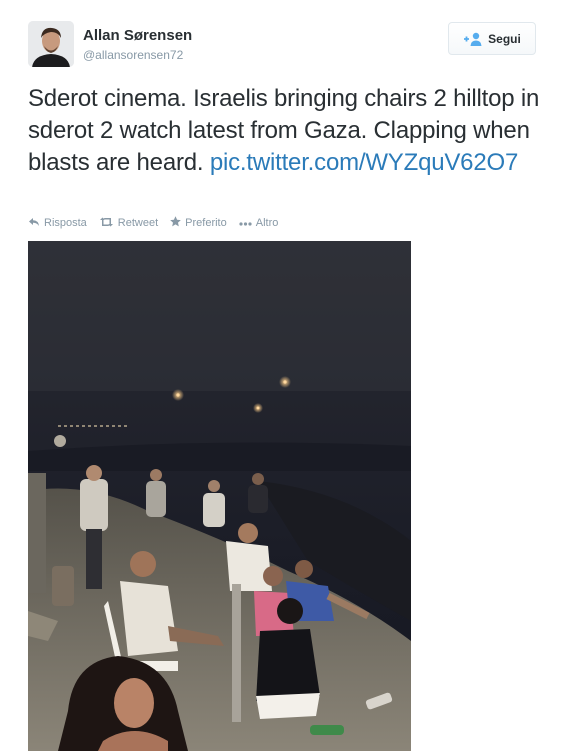  What do you see at coordinates (137, 35) in the screenshot?
I see `user-name: Allan Sørensen` at bounding box center [137, 35].